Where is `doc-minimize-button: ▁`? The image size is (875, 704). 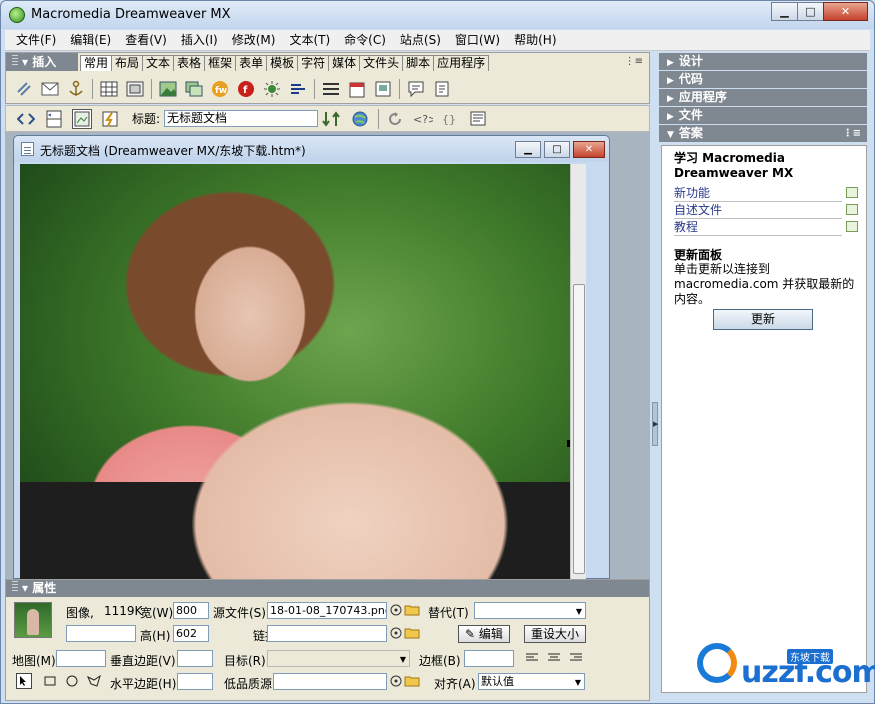
doc-minimize-button: ▁ is located at coordinates (528, 149).